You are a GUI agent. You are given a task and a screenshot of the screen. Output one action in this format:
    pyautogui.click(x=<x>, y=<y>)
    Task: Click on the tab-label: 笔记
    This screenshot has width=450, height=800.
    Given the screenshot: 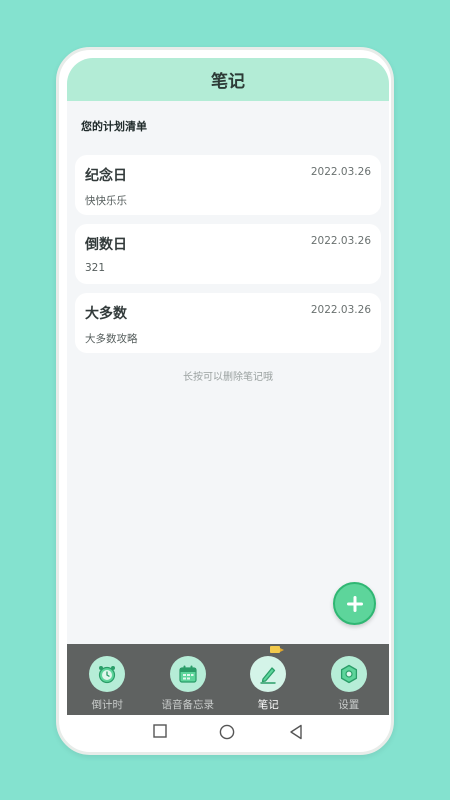 What is the action you would take?
    pyautogui.click(x=268, y=705)
    